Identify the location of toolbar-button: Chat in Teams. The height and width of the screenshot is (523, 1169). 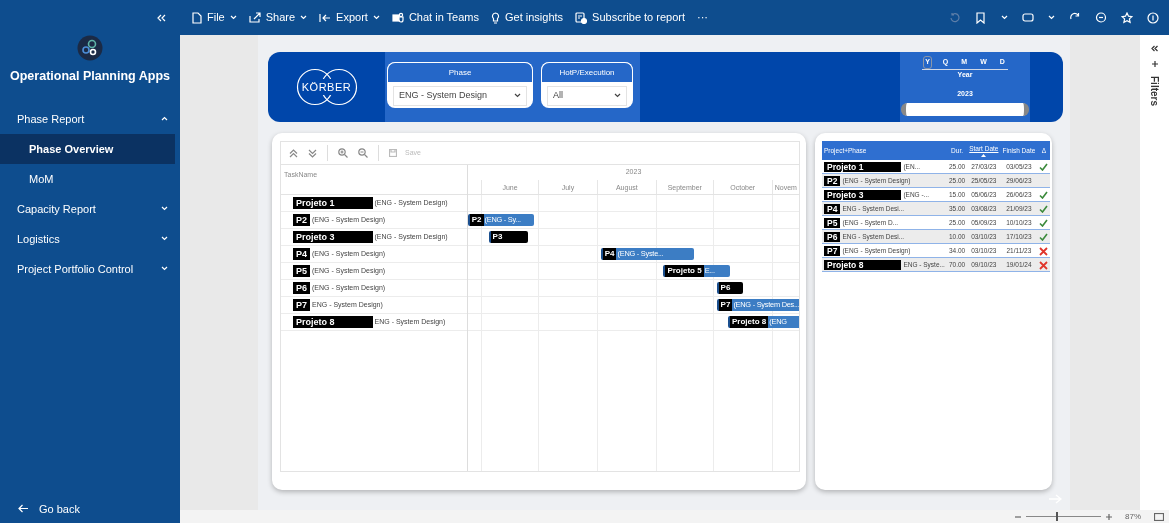
(435, 17).